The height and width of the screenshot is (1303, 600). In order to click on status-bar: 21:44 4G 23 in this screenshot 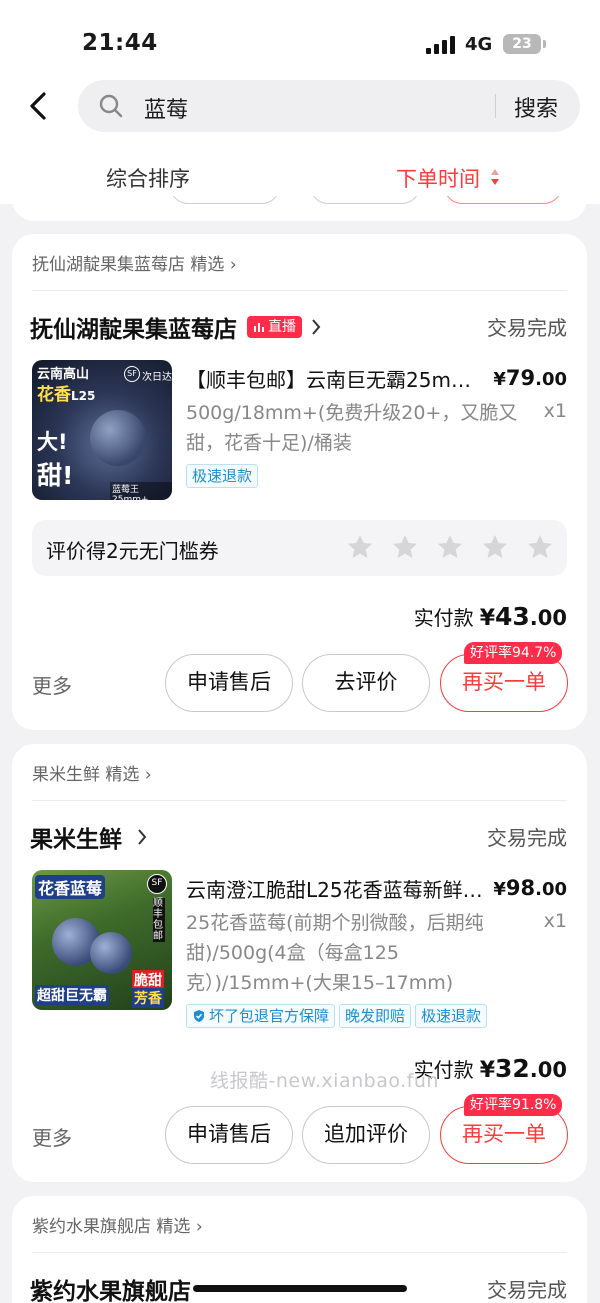, I will do `click(300, 39)`.